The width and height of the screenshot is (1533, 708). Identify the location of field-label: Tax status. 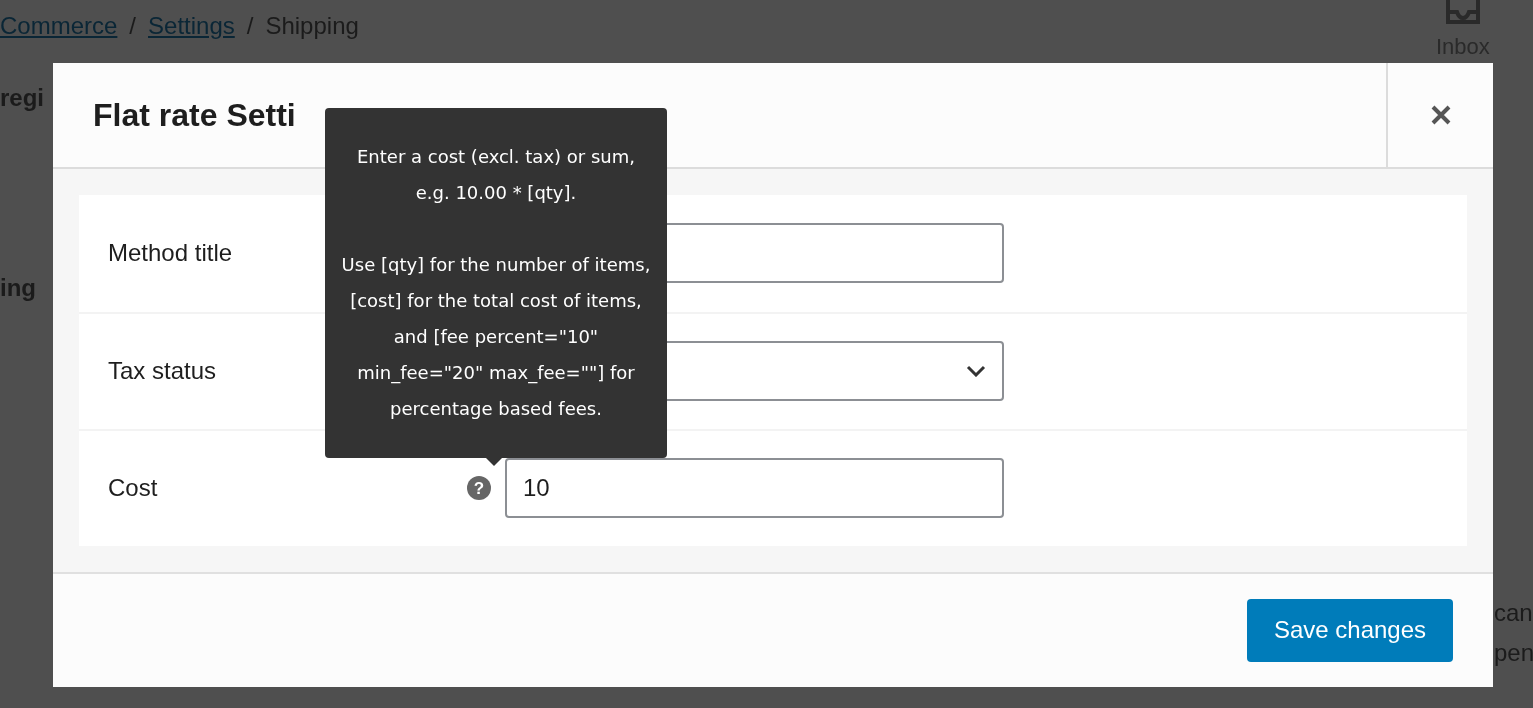
(162, 371).